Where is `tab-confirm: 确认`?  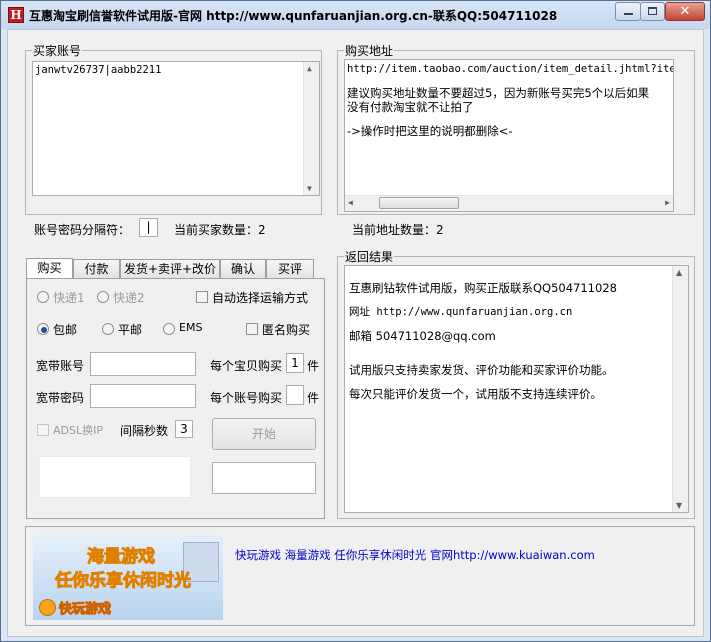 tab-confirm: 确认 is located at coordinates (243, 268).